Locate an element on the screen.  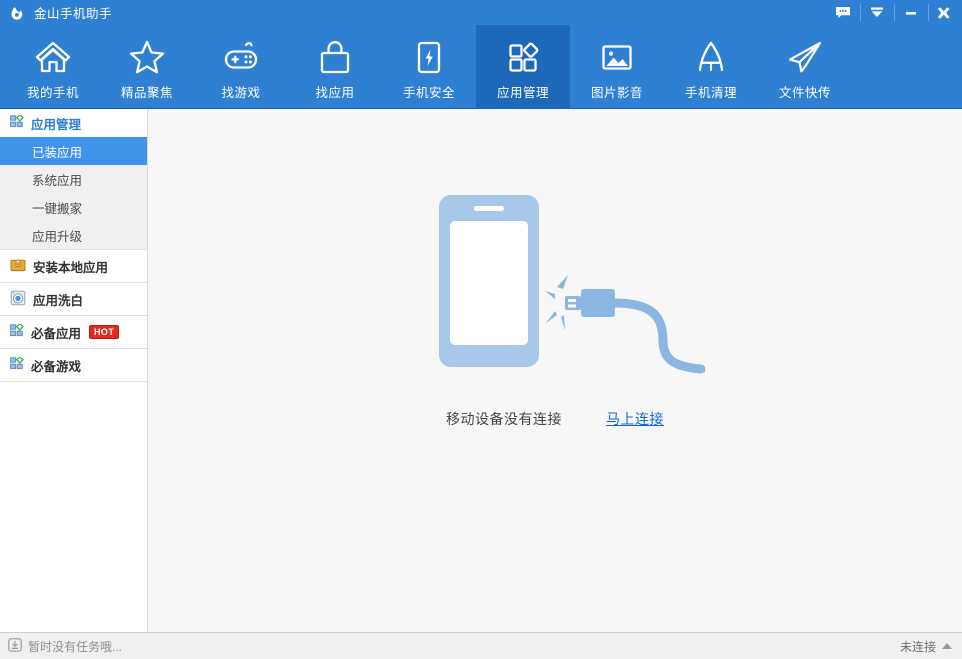
window-controls is located at coordinates (894, 12).